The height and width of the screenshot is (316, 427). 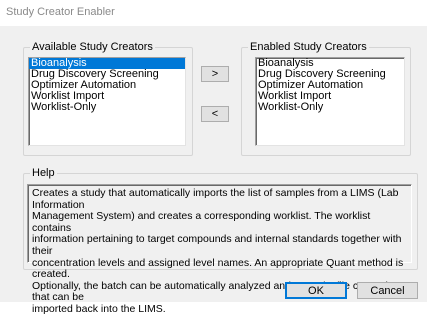 What do you see at coordinates (308, 47) in the screenshot?
I see `enabled-group-label: Enabled Study Creators` at bounding box center [308, 47].